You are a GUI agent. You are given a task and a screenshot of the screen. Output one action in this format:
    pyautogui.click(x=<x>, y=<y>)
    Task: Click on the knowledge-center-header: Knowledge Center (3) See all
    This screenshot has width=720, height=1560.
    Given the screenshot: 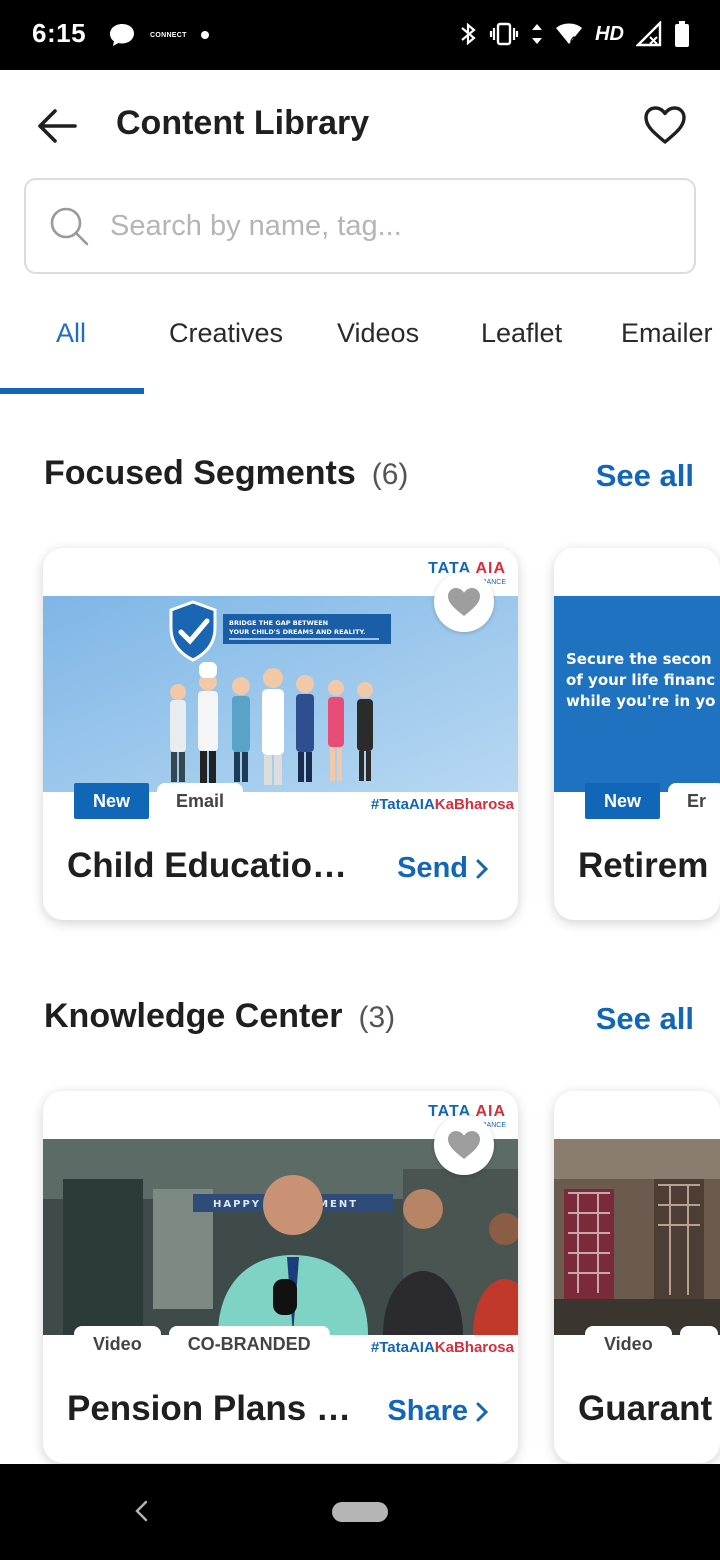 What is the action you would take?
    pyautogui.click(x=369, y=1022)
    